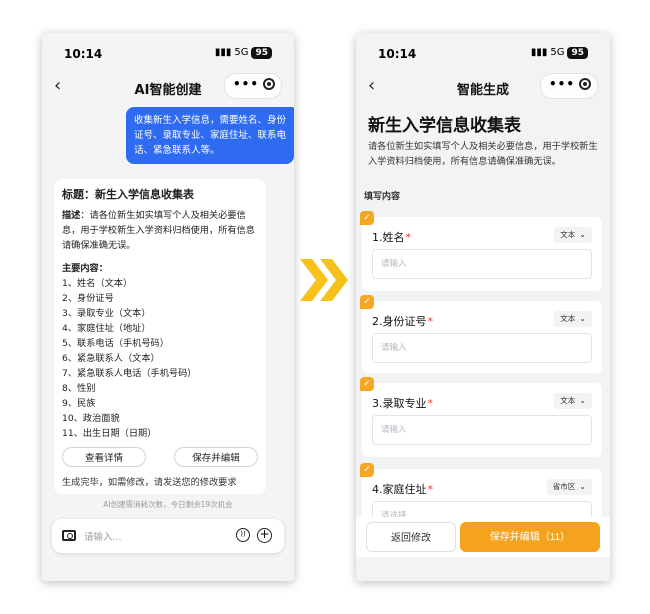 The image size is (650, 614). I want to click on list-item: 10、政治面貌, so click(91, 418).